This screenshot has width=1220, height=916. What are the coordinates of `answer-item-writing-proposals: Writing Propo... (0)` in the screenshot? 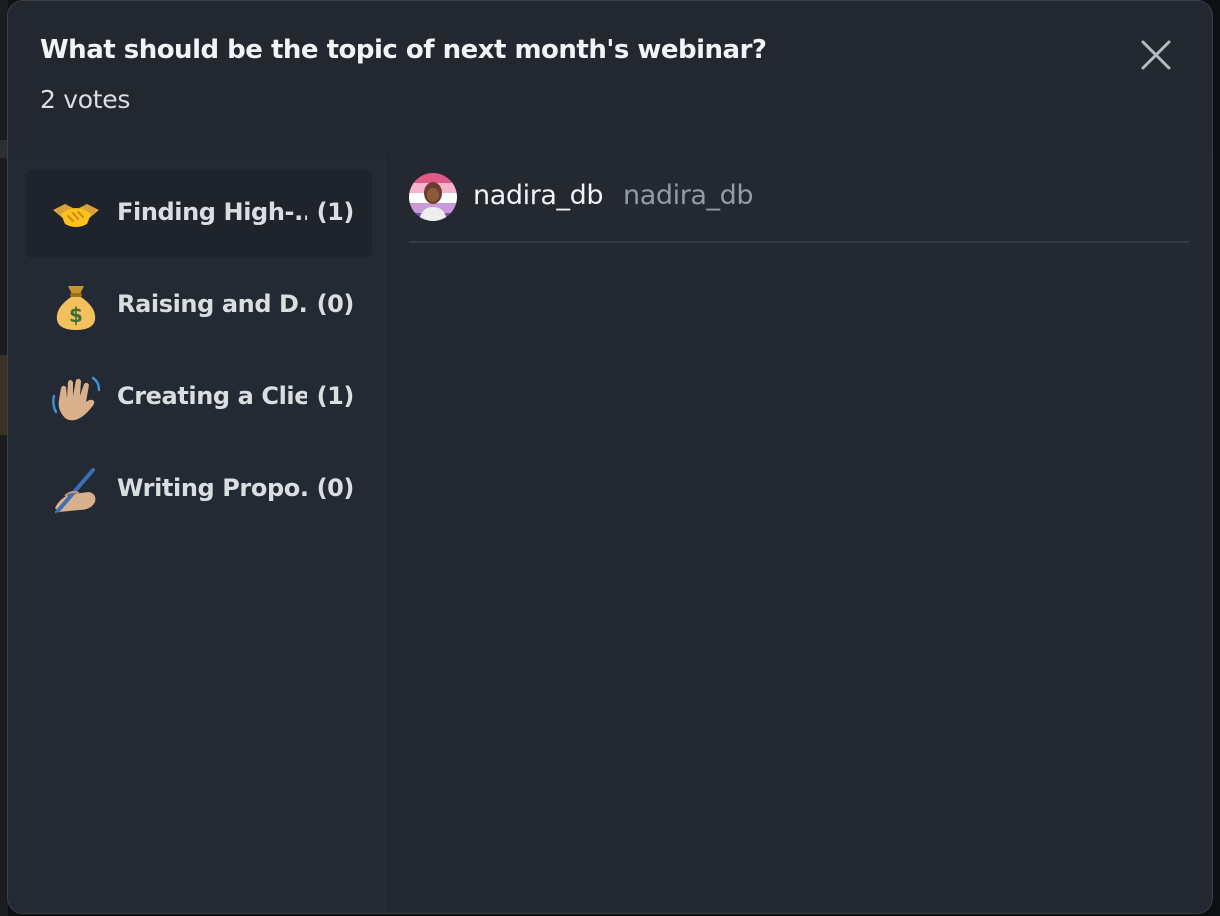 It's located at (198, 490).